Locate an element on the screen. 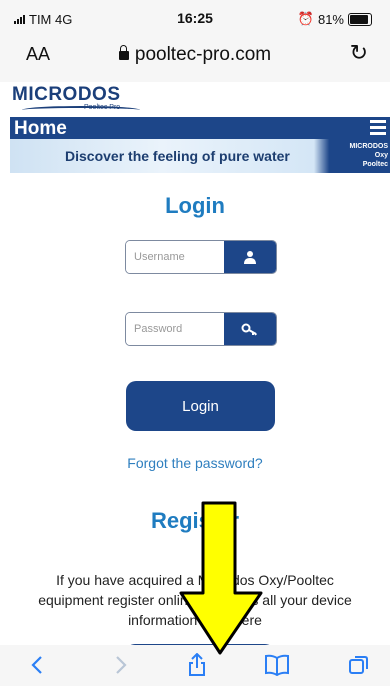 Image resolution: width=390 pixels, height=686 pixels. site-logo: MICRODOS Pooltec Pro is located at coordinates (76, 97).